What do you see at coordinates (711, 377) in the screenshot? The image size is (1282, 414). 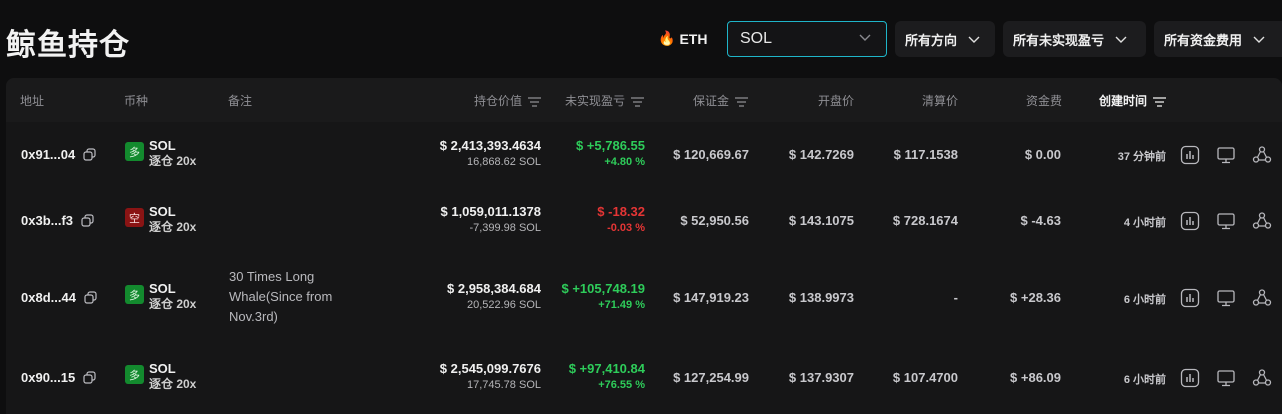 I see `margin-value: $ 127,254.99` at bounding box center [711, 377].